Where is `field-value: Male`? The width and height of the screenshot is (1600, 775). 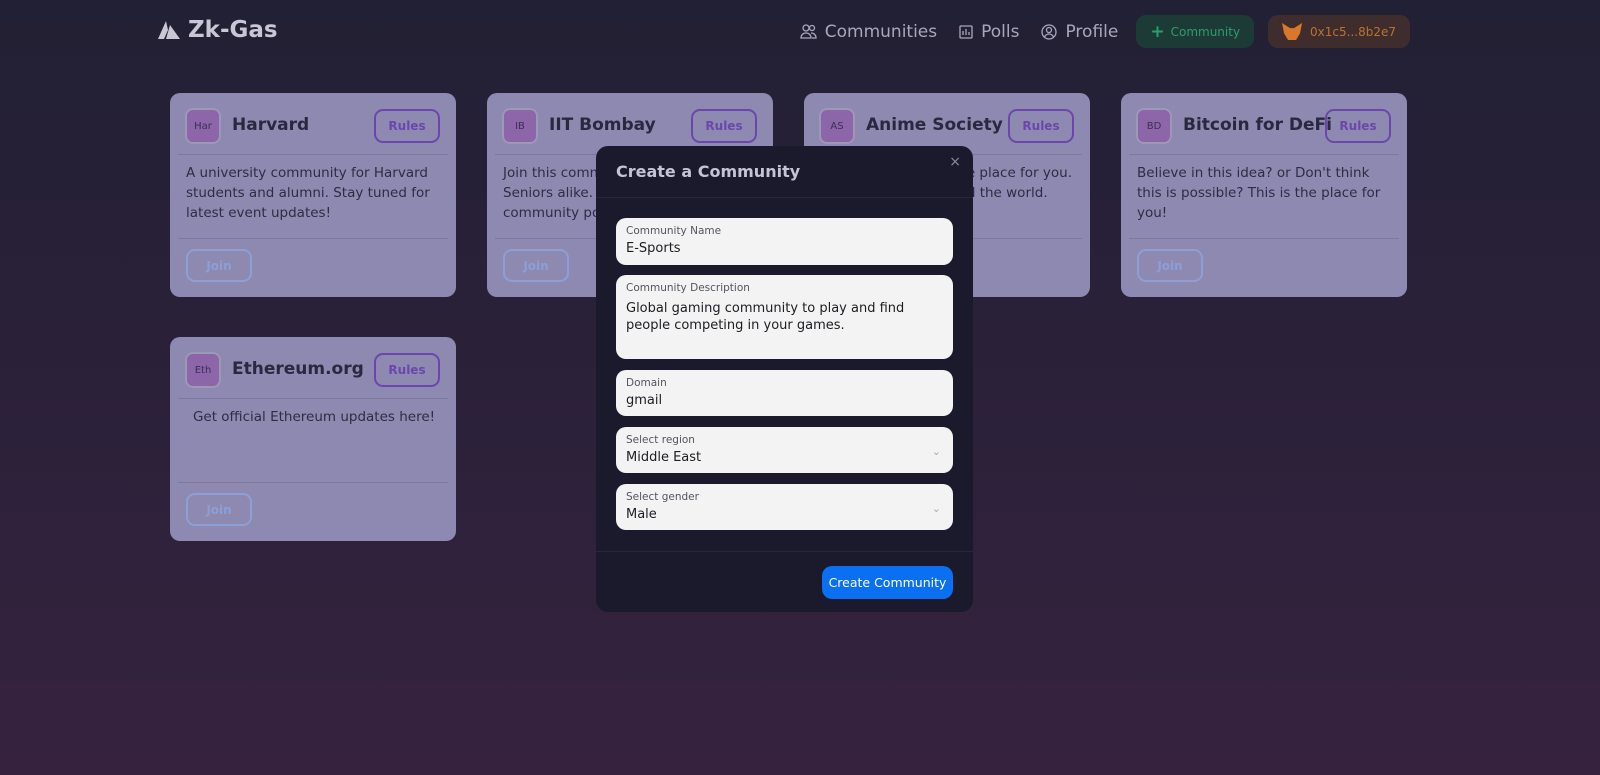
field-value: Male is located at coordinates (641, 514).